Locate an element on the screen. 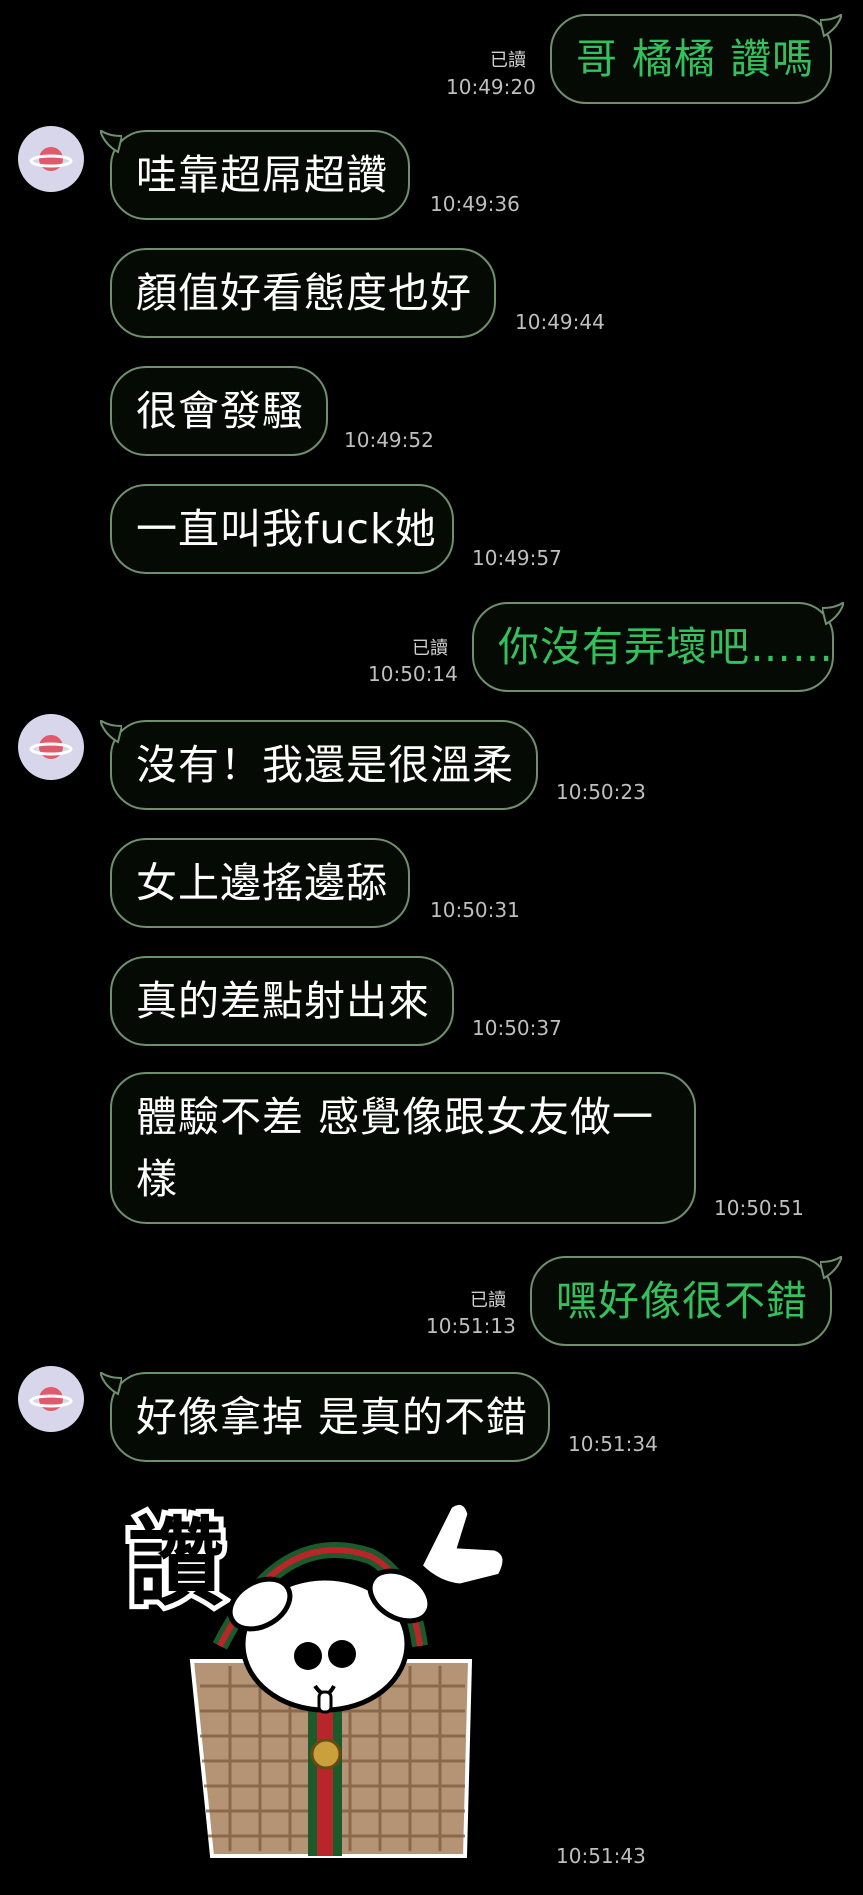 The width and height of the screenshot is (863, 1895). message-time: 10:51:13 is located at coordinates (471, 1326).